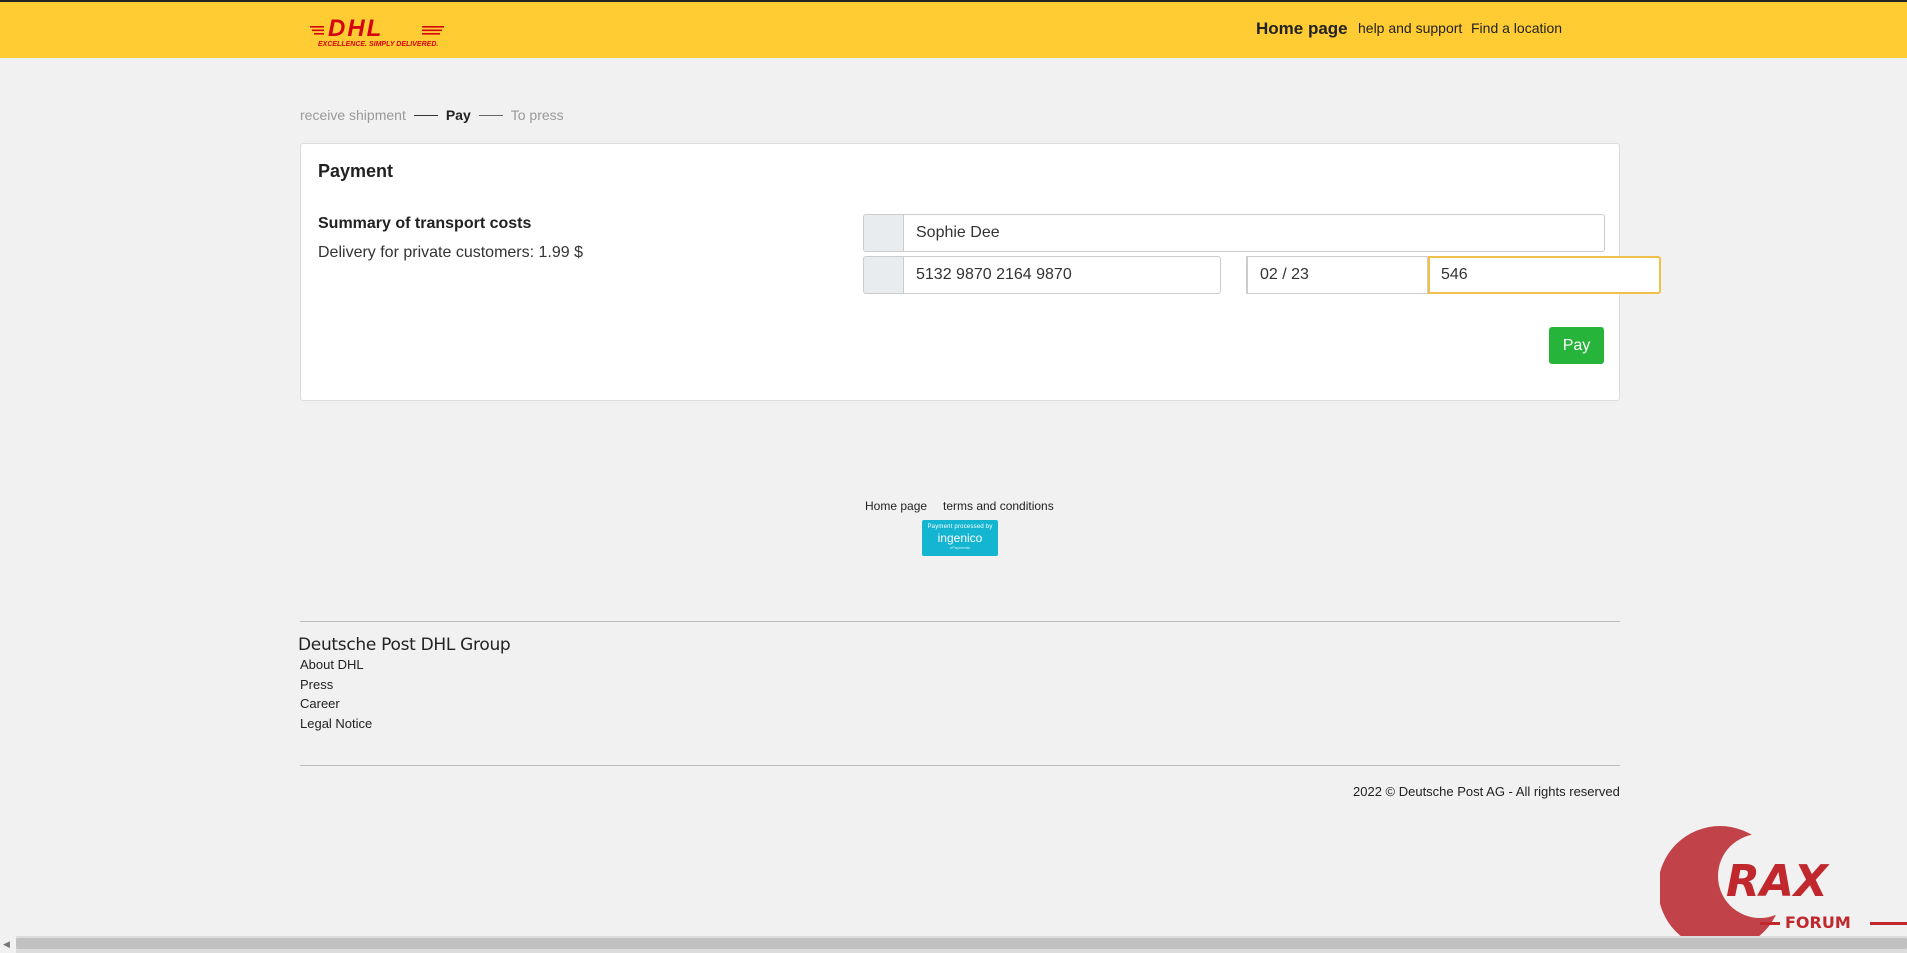 This screenshot has height=953, width=1907. What do you see at coordinates (355, 28) in the screenshot?
I see `svg-text: DHL` at bounding box center [355, 28].